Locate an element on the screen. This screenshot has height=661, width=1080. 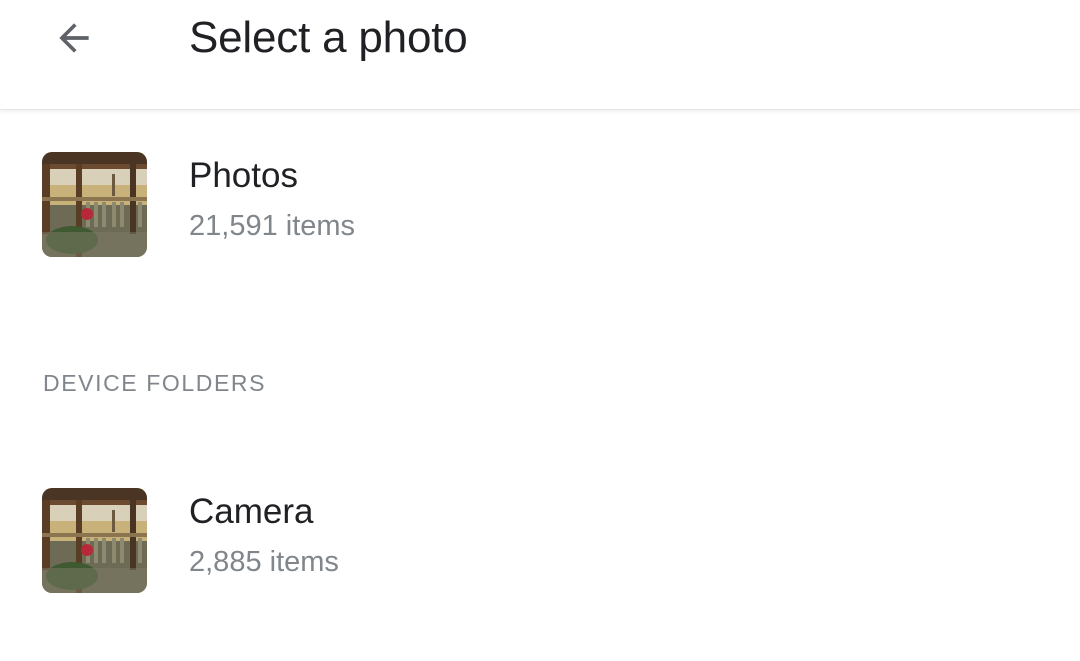
folder-item-count: 2,885 items is located at coordinates (264, 562).